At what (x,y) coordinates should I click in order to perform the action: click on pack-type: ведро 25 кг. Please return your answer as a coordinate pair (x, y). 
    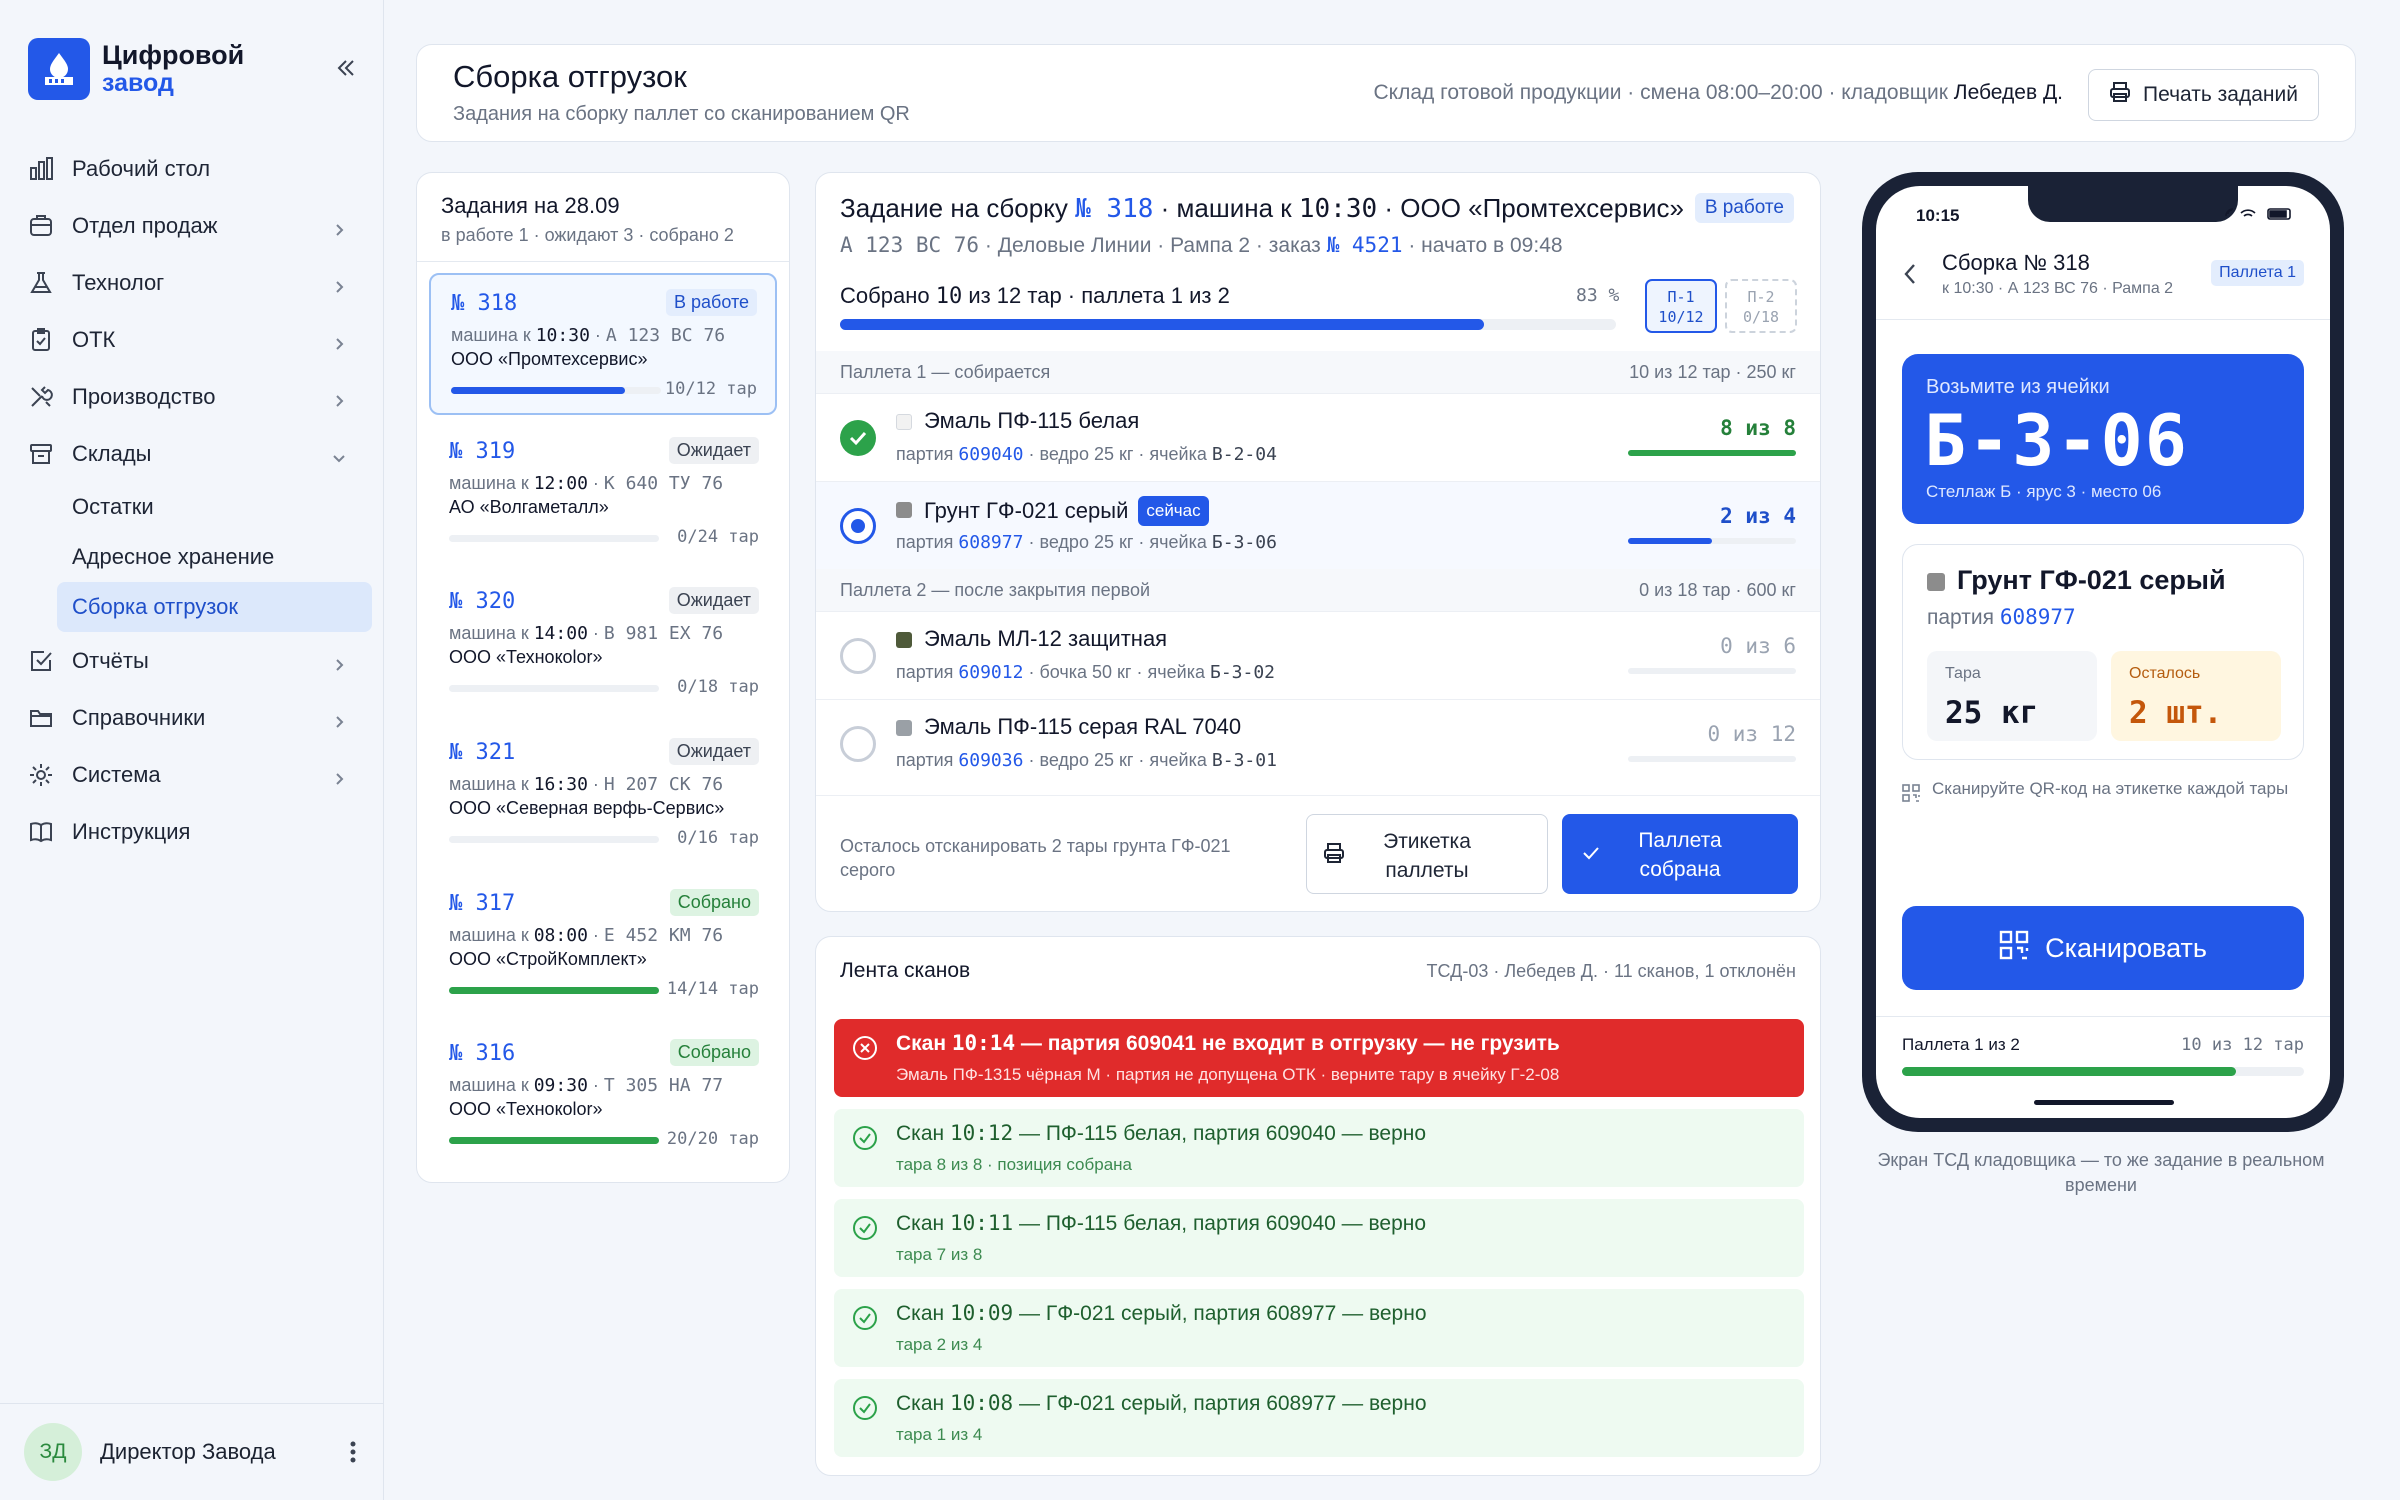
    Looking at the image, I should click on (1086, 454).